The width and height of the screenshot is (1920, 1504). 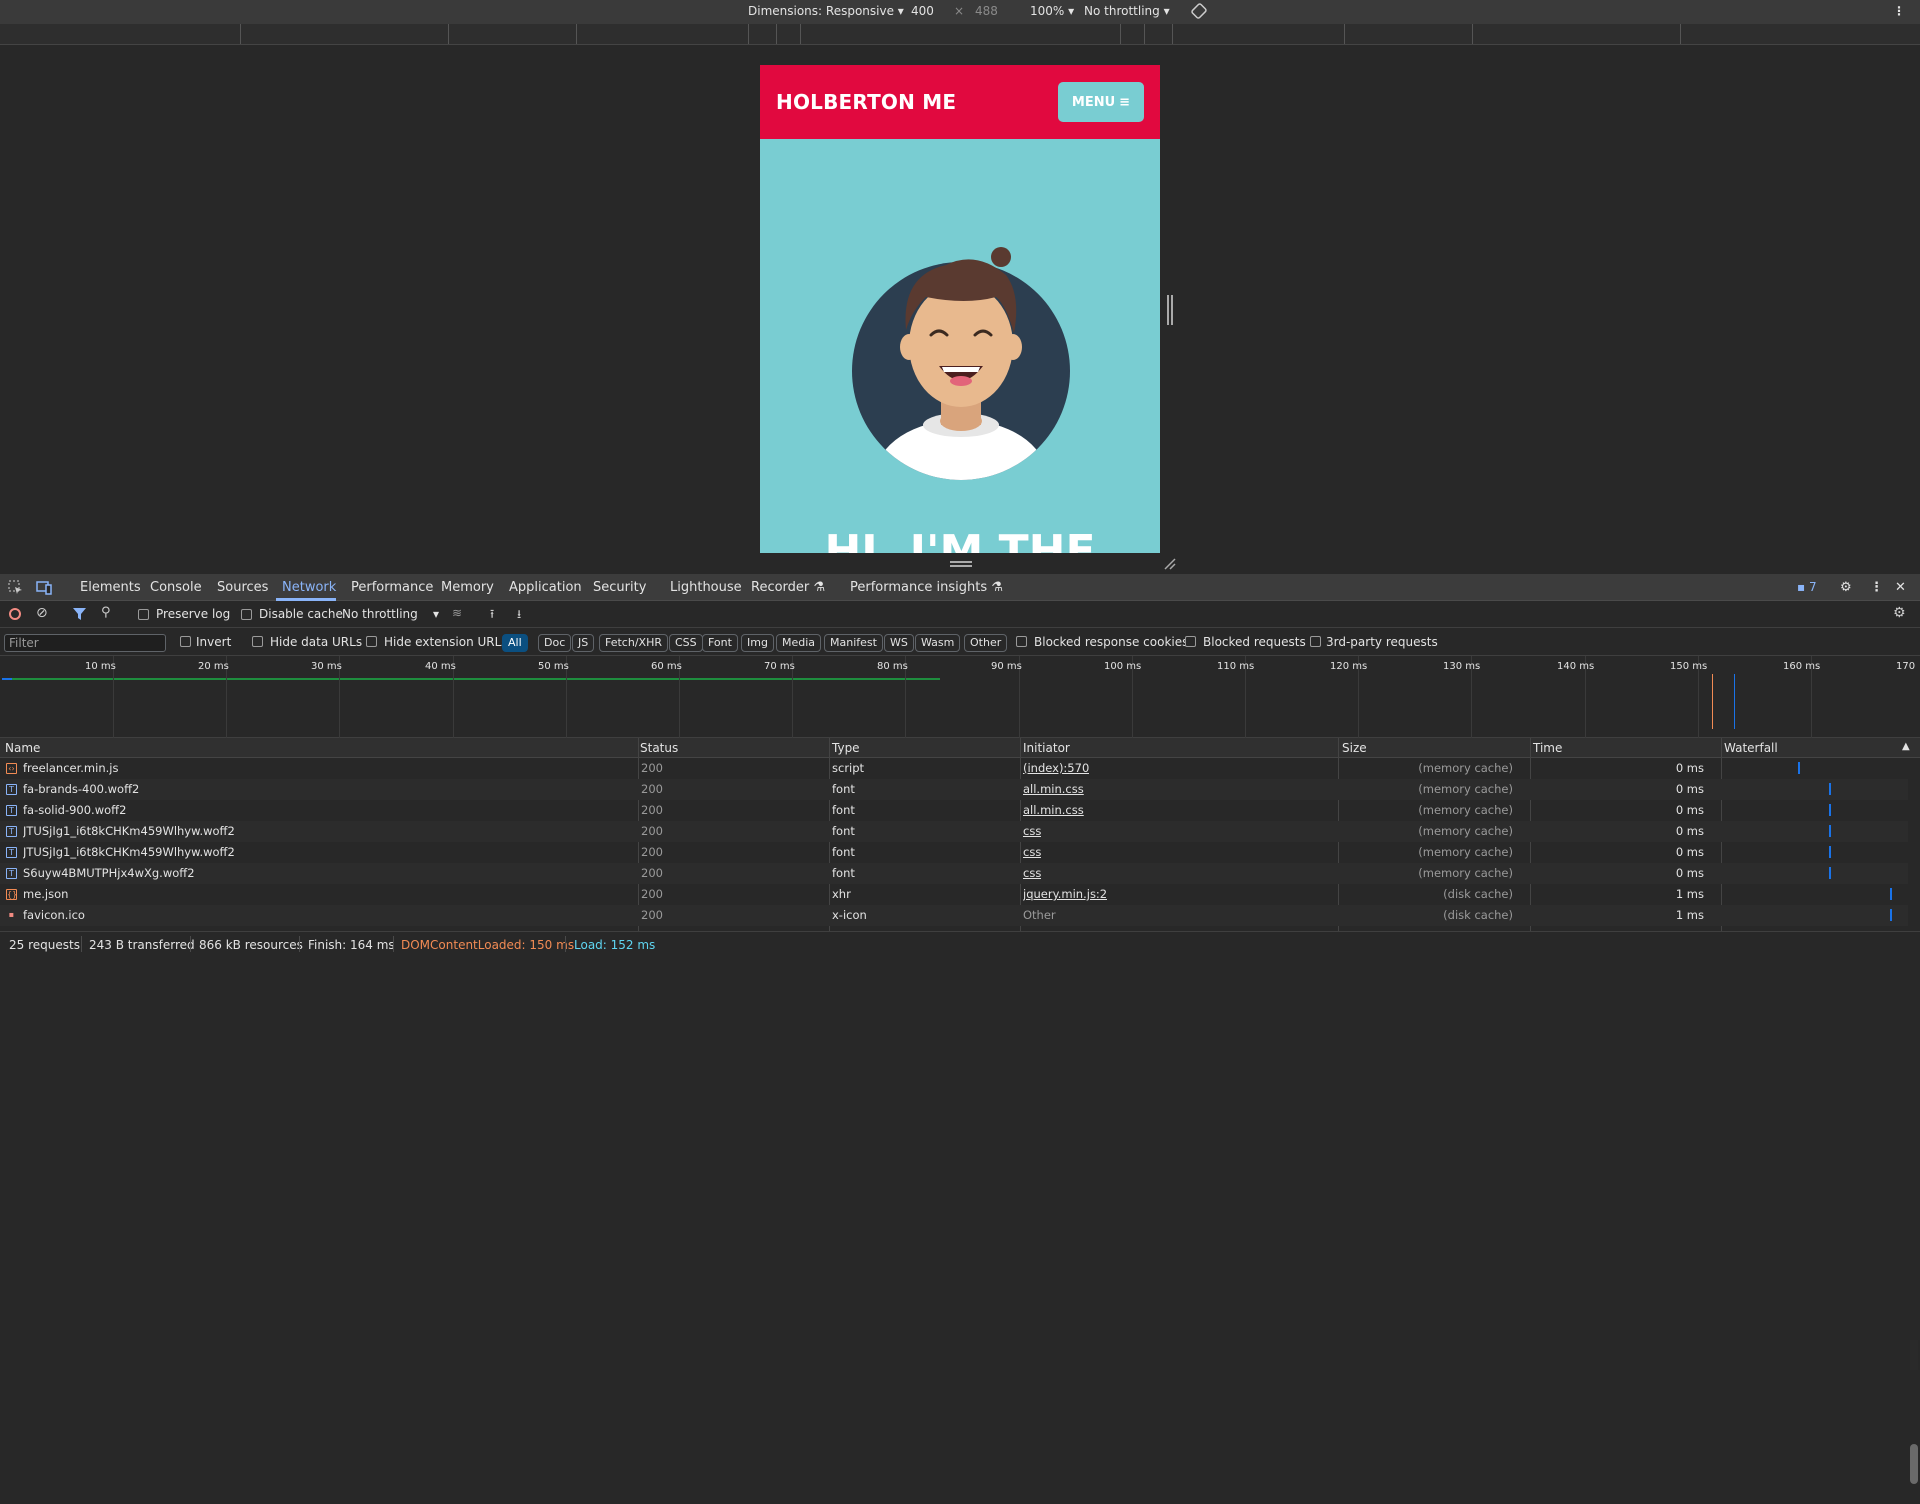 What do you see at coordinates (79, 614) in the screenshot?
I see `filter-icon` at bounding box center [79, 614].